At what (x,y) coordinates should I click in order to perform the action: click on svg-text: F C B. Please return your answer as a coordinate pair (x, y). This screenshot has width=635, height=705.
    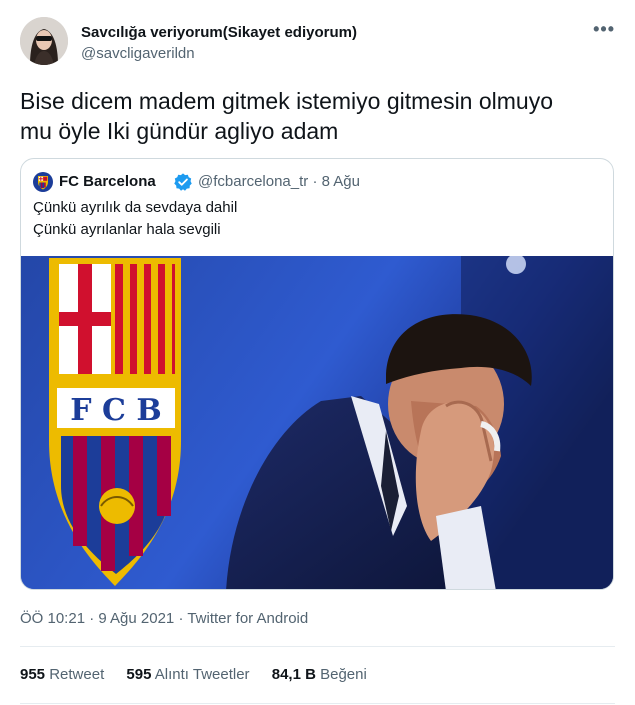
    Looking at the image, I should click on (115, 410).